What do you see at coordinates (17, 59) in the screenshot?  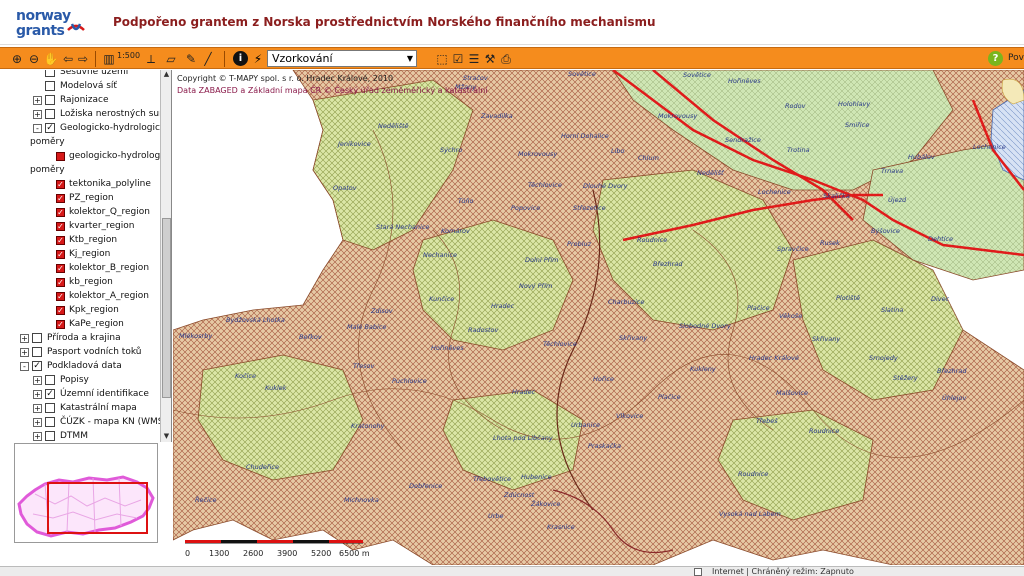 I see `zoom-in-icon: ⊕` at bounding box center [17, 59].